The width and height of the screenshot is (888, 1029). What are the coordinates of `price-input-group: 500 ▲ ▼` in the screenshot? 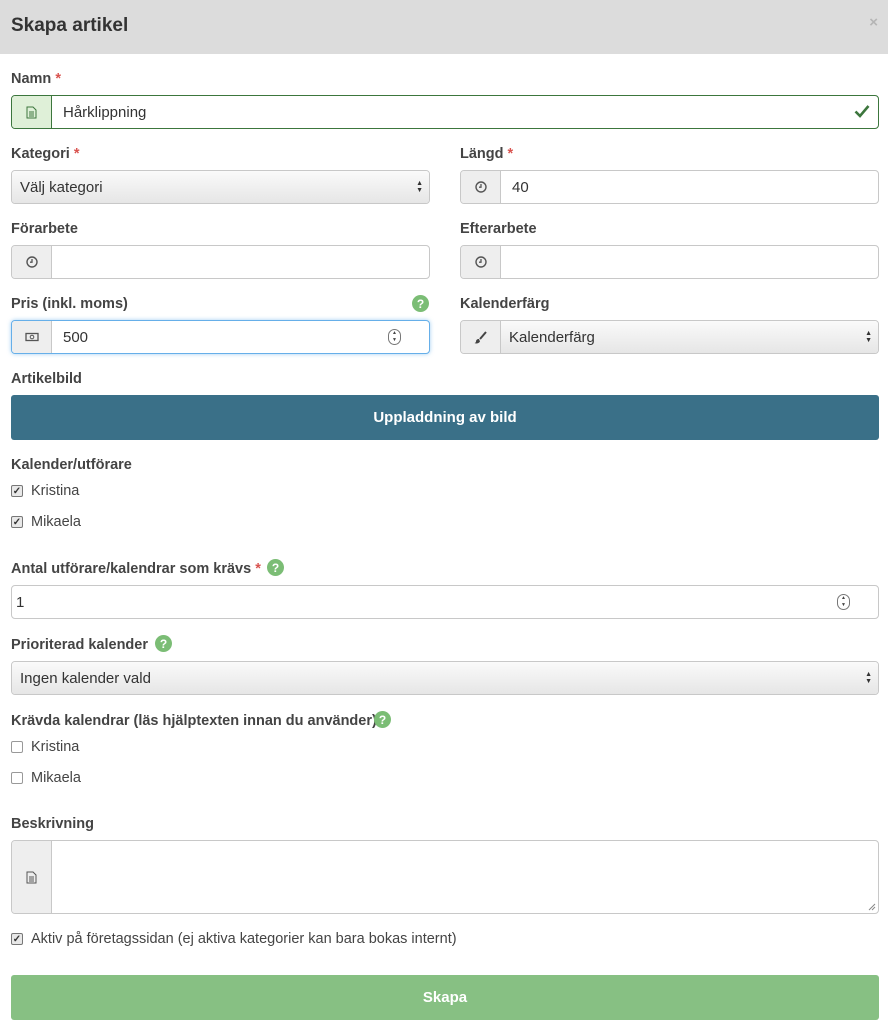 It's located at (220, 337).